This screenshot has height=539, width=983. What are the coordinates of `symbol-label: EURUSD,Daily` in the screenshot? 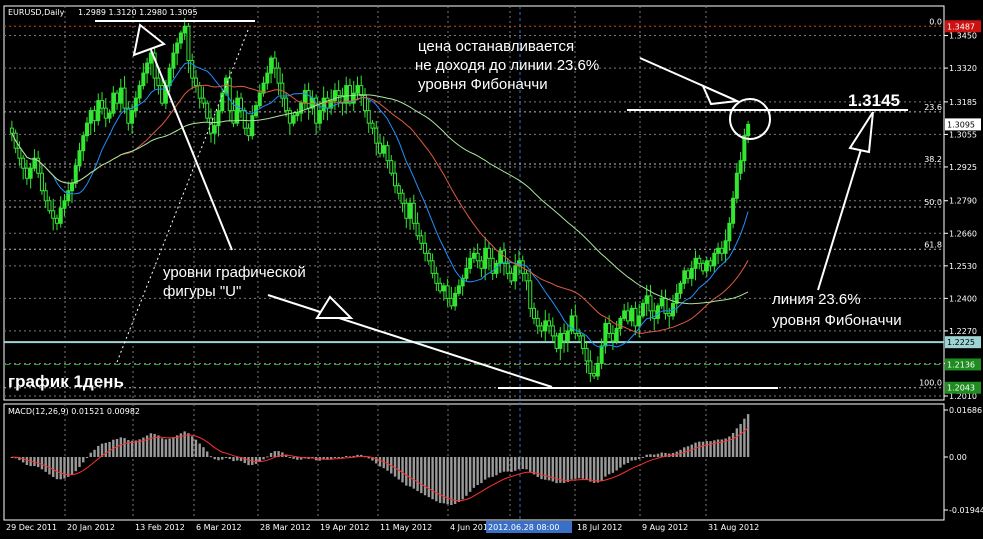 It's located at (36, 12).